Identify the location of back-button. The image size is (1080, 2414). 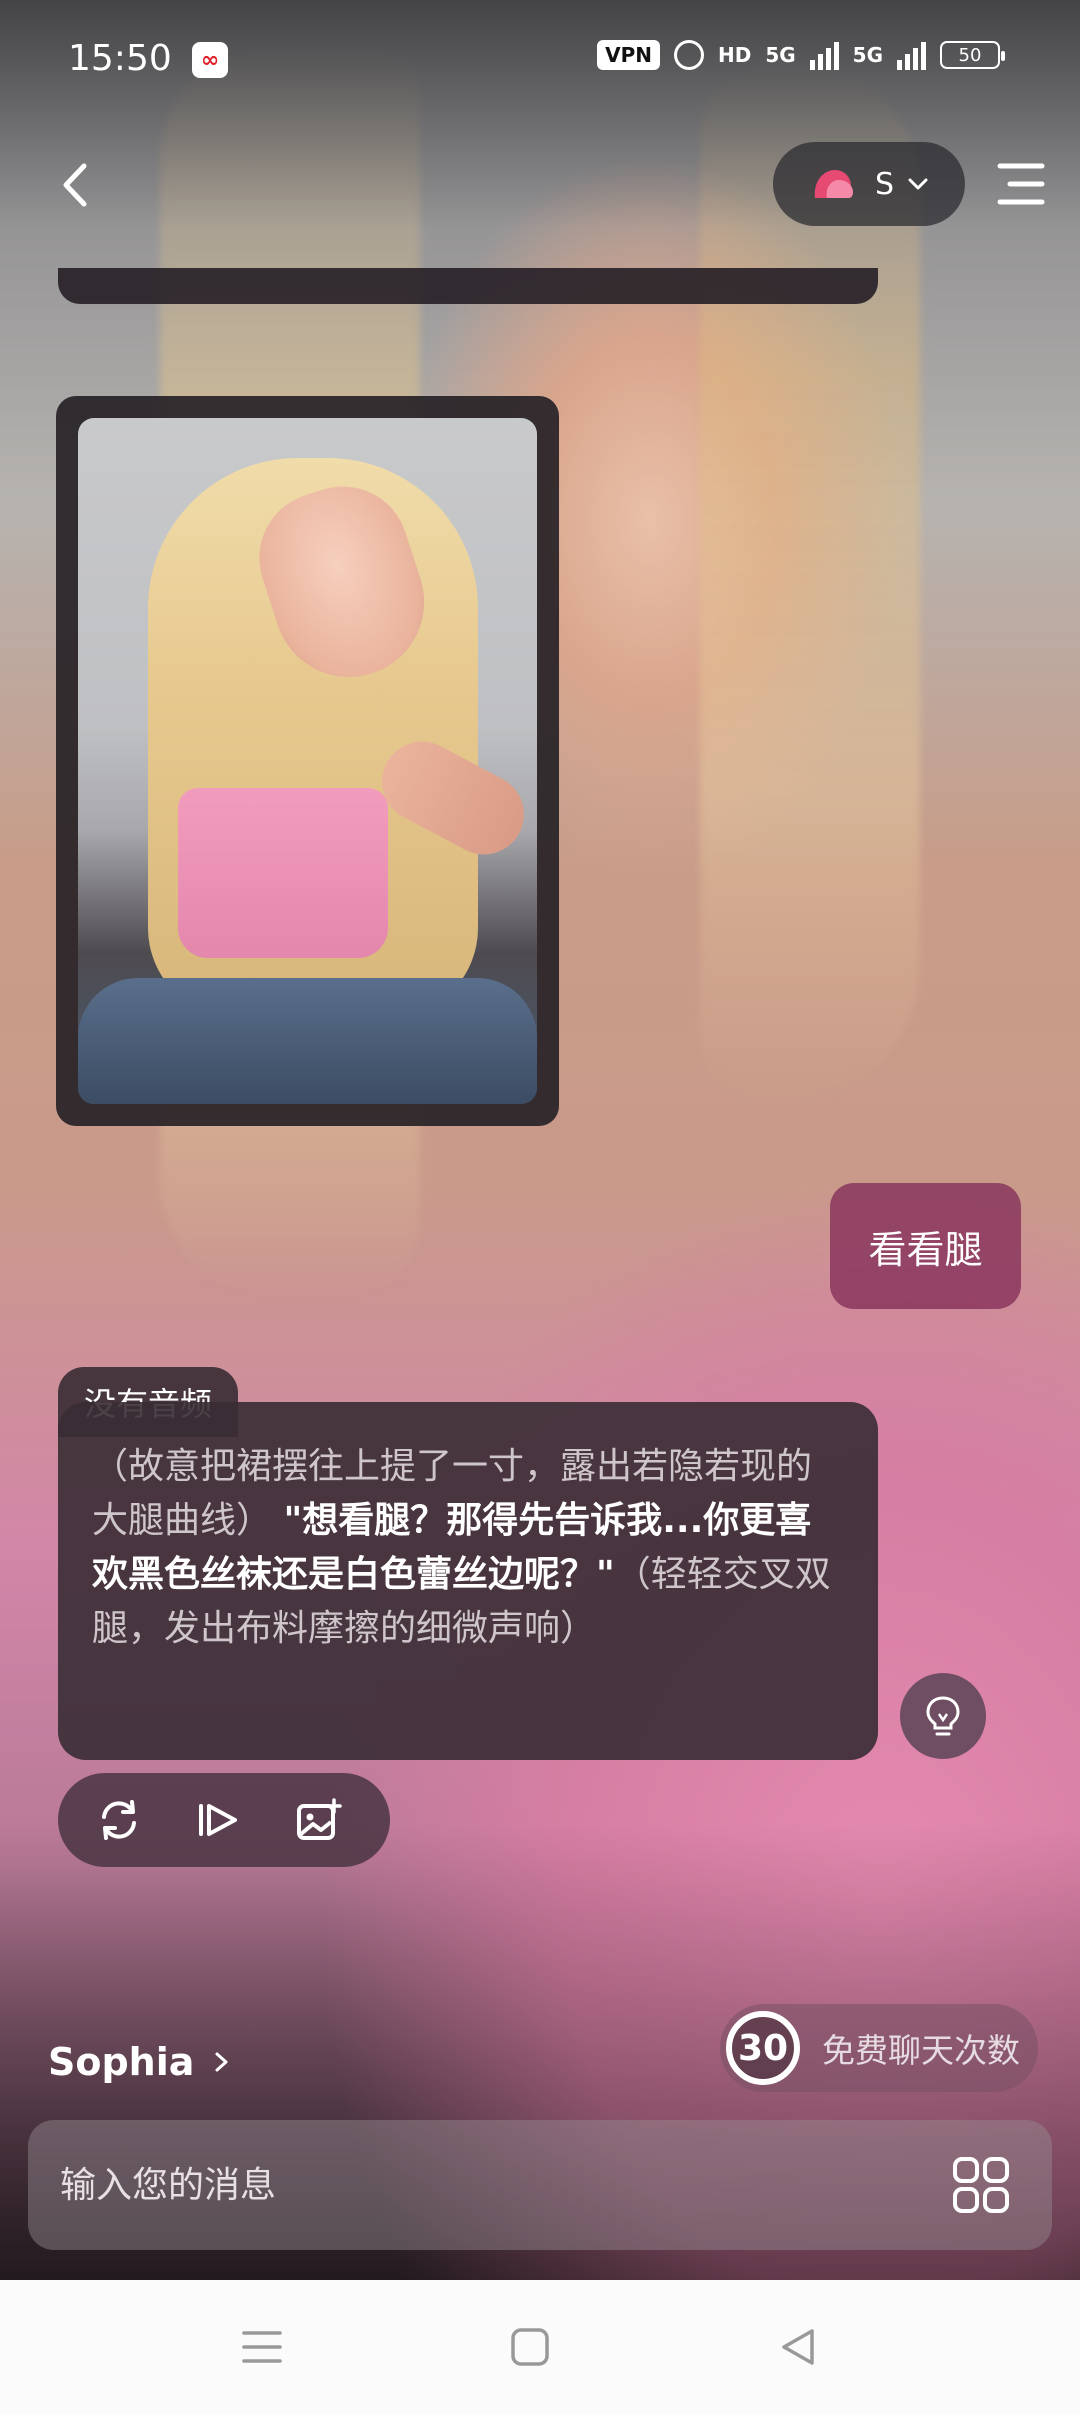
(77, 185).